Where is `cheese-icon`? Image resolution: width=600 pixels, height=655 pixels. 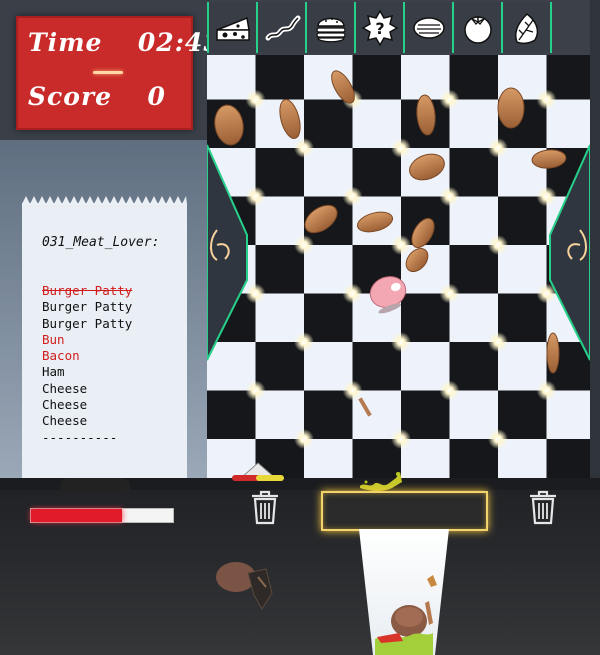 cheese-icon is located at coordinates (232, 28).